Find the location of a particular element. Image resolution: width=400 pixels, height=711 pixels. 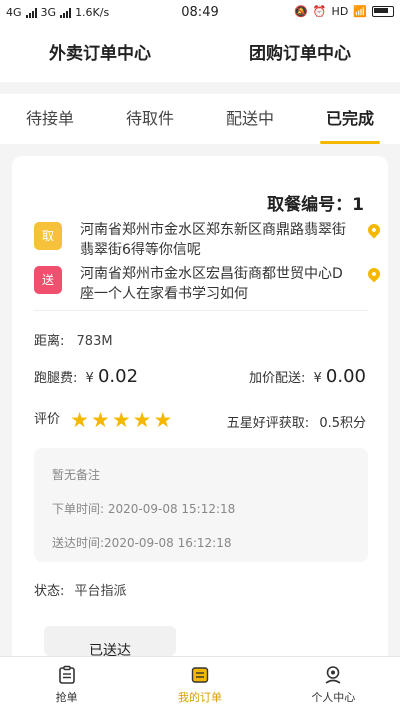

battery-icon is located at coordinates (383, 11).